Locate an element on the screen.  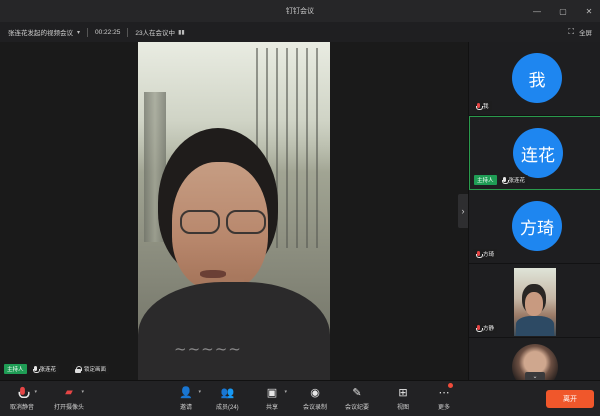
participant-tile: 方静 is located at coordinates (534, 301).